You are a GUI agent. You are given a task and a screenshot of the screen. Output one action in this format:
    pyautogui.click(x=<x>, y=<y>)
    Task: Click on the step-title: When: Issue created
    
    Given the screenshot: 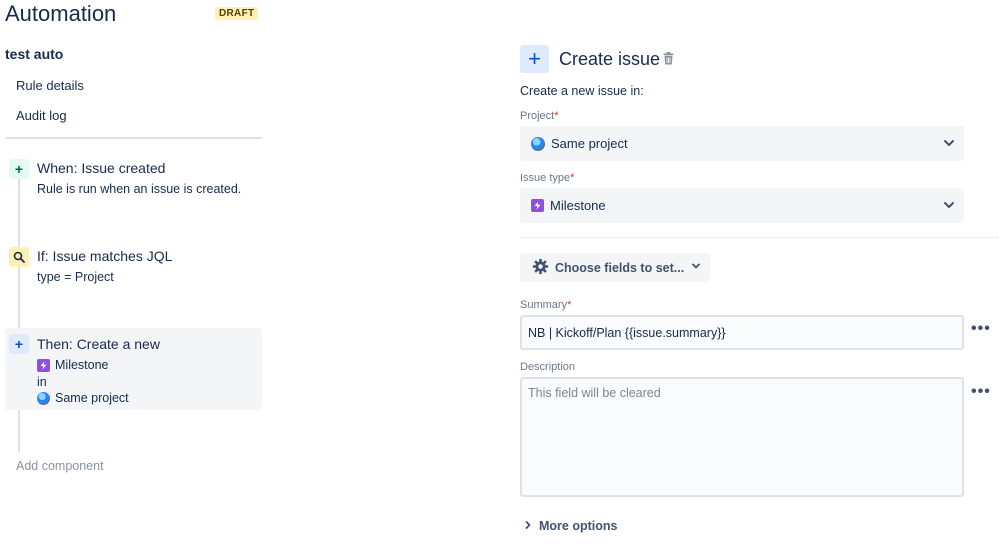 What is the action you would take?
    pyautogui.click(x=101, y=168)
    